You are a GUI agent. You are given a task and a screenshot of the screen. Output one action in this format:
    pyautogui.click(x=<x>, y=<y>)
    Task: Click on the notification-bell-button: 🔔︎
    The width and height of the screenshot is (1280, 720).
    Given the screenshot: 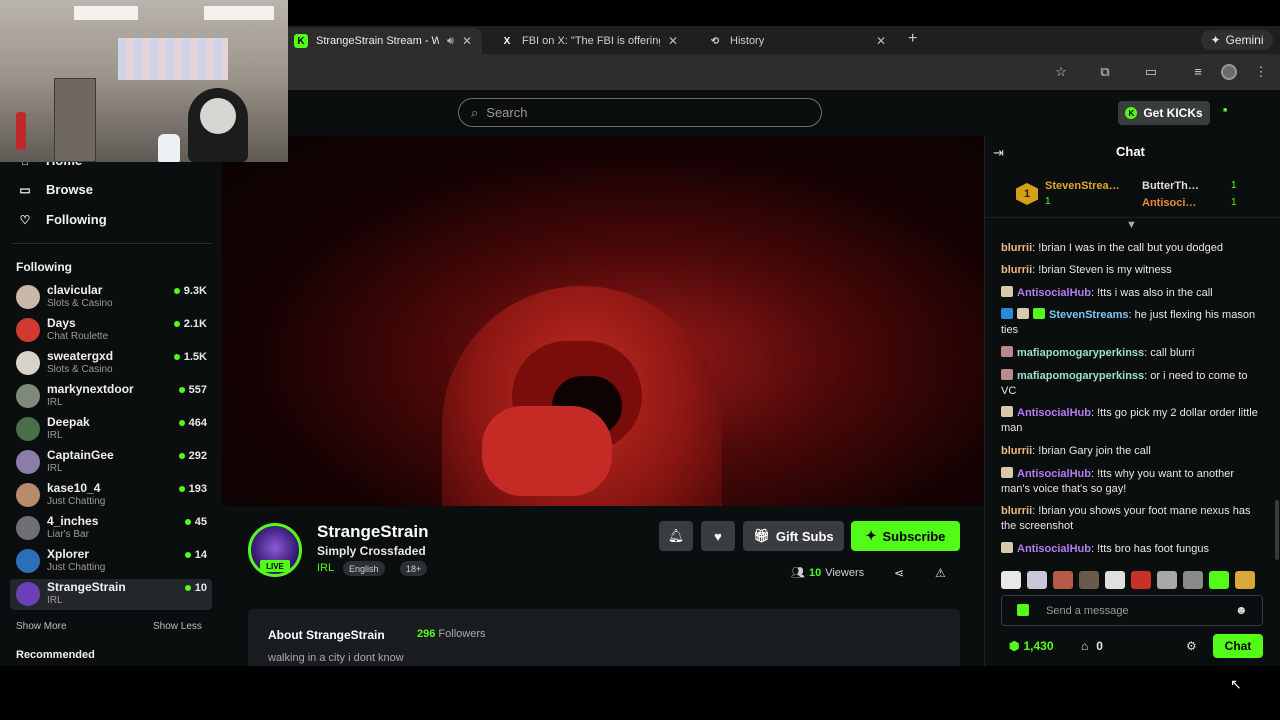 What is the action you would take?
    pyautogui.click(x=676, y=536)
    